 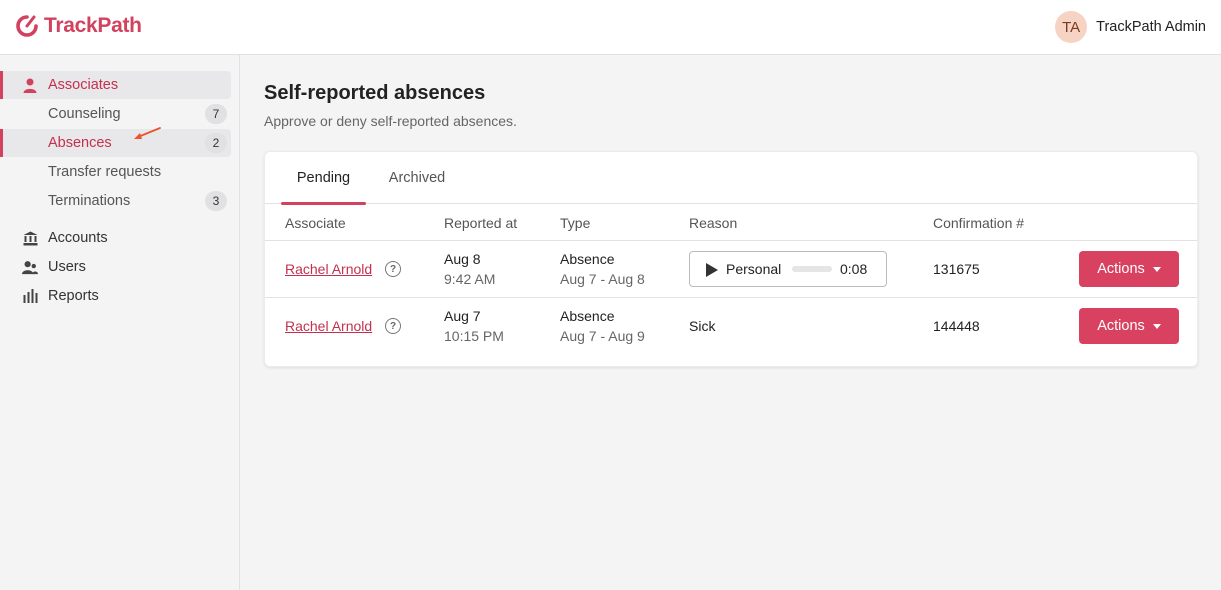 I want to click on sidebar-item-label: Terminations, so click(x=89, y=201).